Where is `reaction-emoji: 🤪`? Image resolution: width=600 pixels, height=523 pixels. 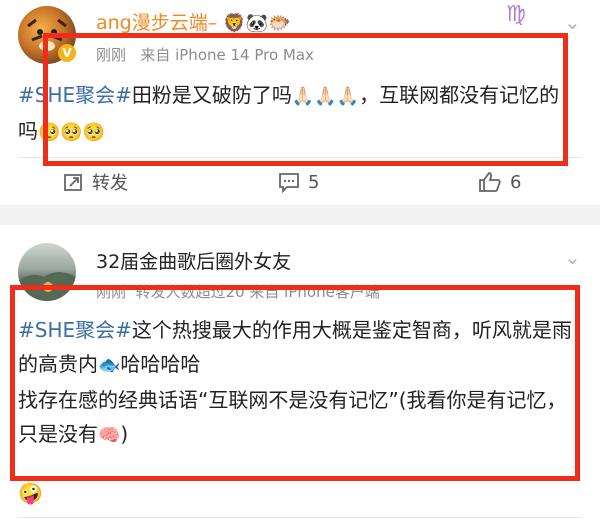 reaction-emoji: 🤪 is located at coordinates (30, 493).